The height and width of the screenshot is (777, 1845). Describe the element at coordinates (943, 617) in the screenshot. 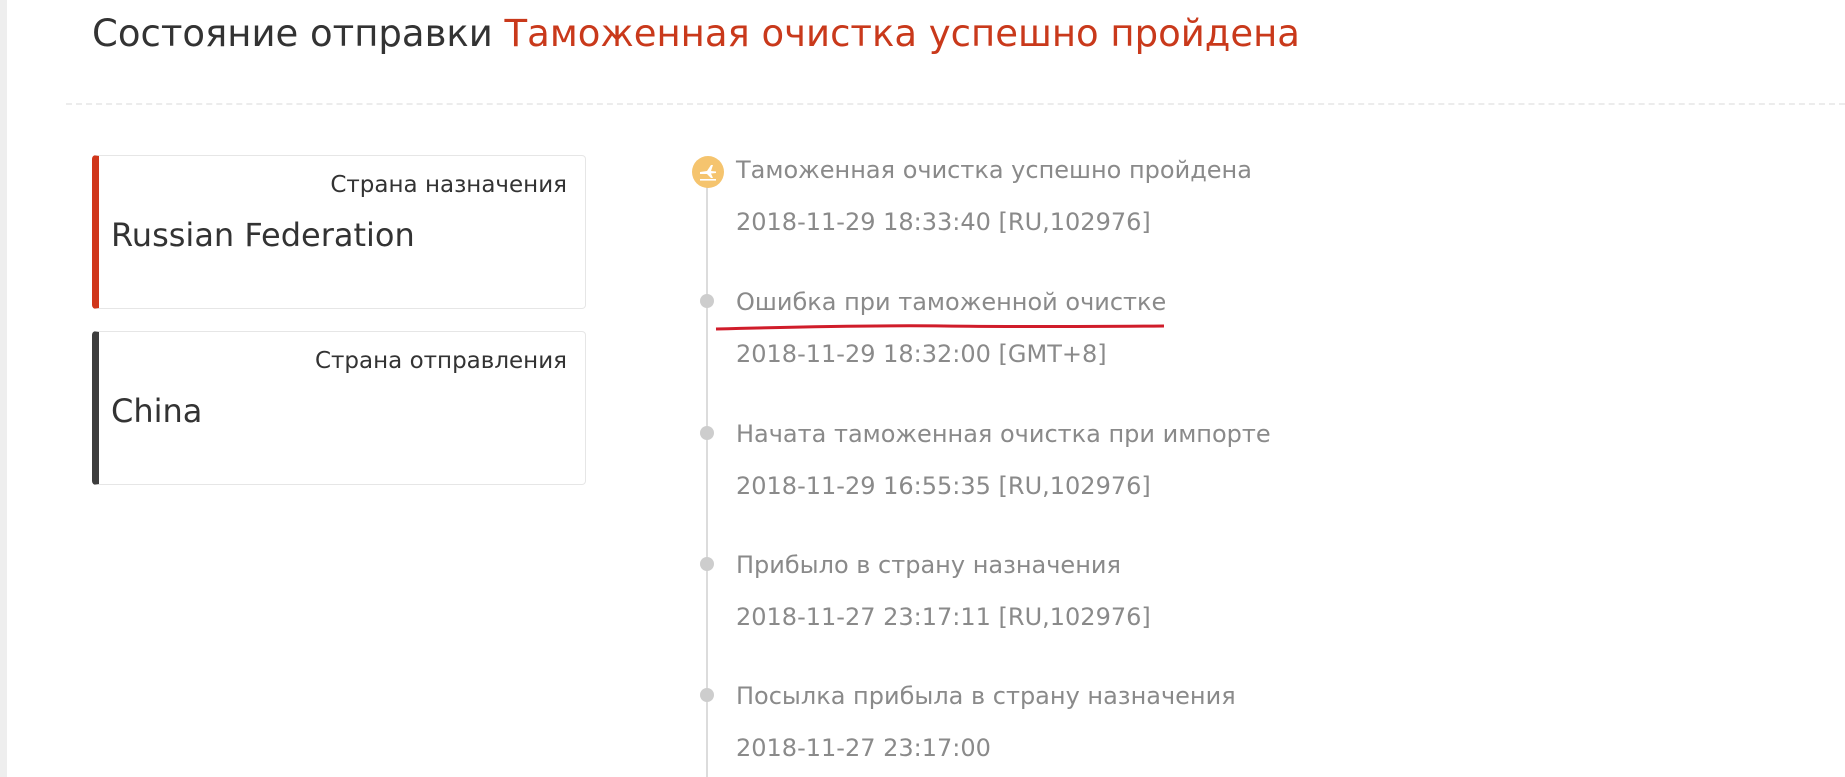

I see `timeline-event-time: 2018-11-27 23:17:11 [RU,102976]` at that location.